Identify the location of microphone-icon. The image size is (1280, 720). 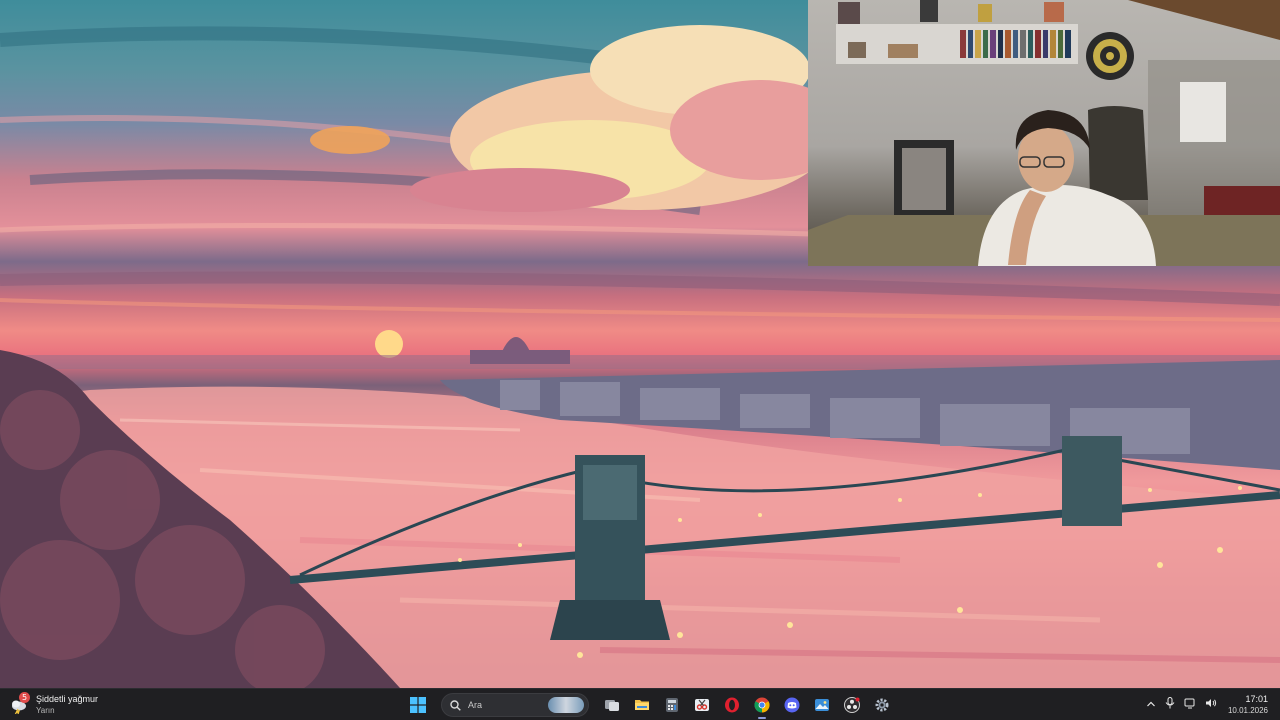
(1170, 705).